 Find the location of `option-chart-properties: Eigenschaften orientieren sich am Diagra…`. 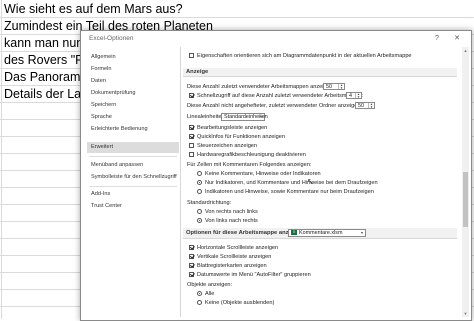

option-chart-properties: Eigenschaften orientieren sich am Diagra… is located at coordinates (300, 56).